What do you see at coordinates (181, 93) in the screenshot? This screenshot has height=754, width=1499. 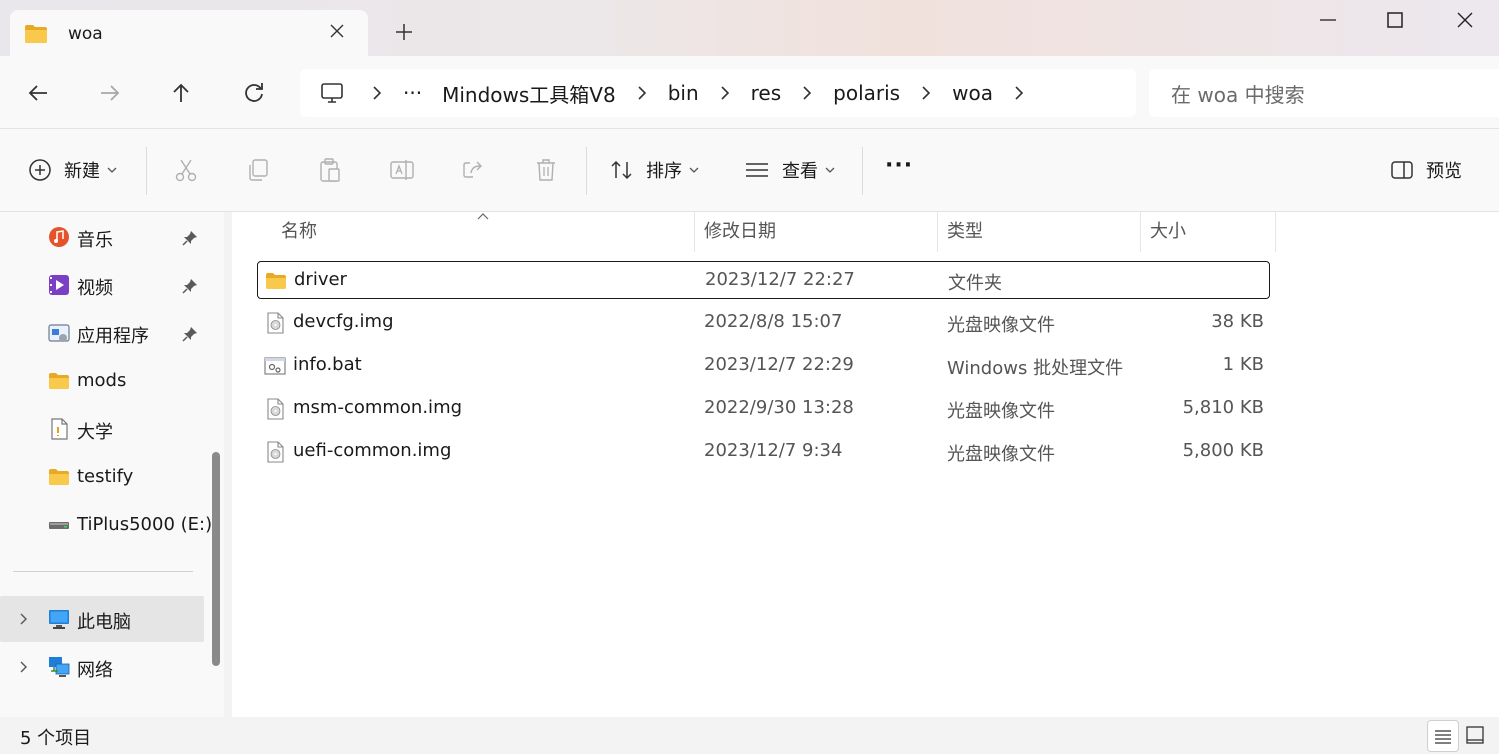 I see `up-icon` at bounding box center [181, 93].